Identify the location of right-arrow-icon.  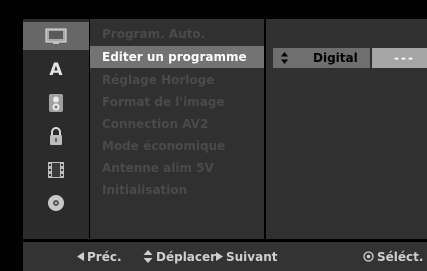
(219, 256).